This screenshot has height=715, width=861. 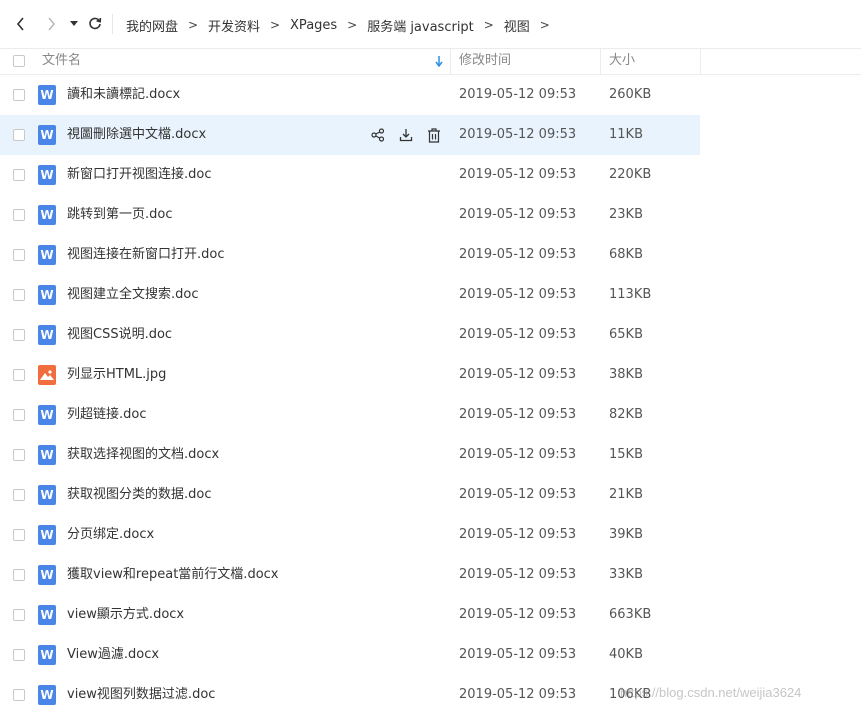 What do you see at coordinates (378, 135) in the screenshot?
I see `share-button` at bounding box center [378, 135].